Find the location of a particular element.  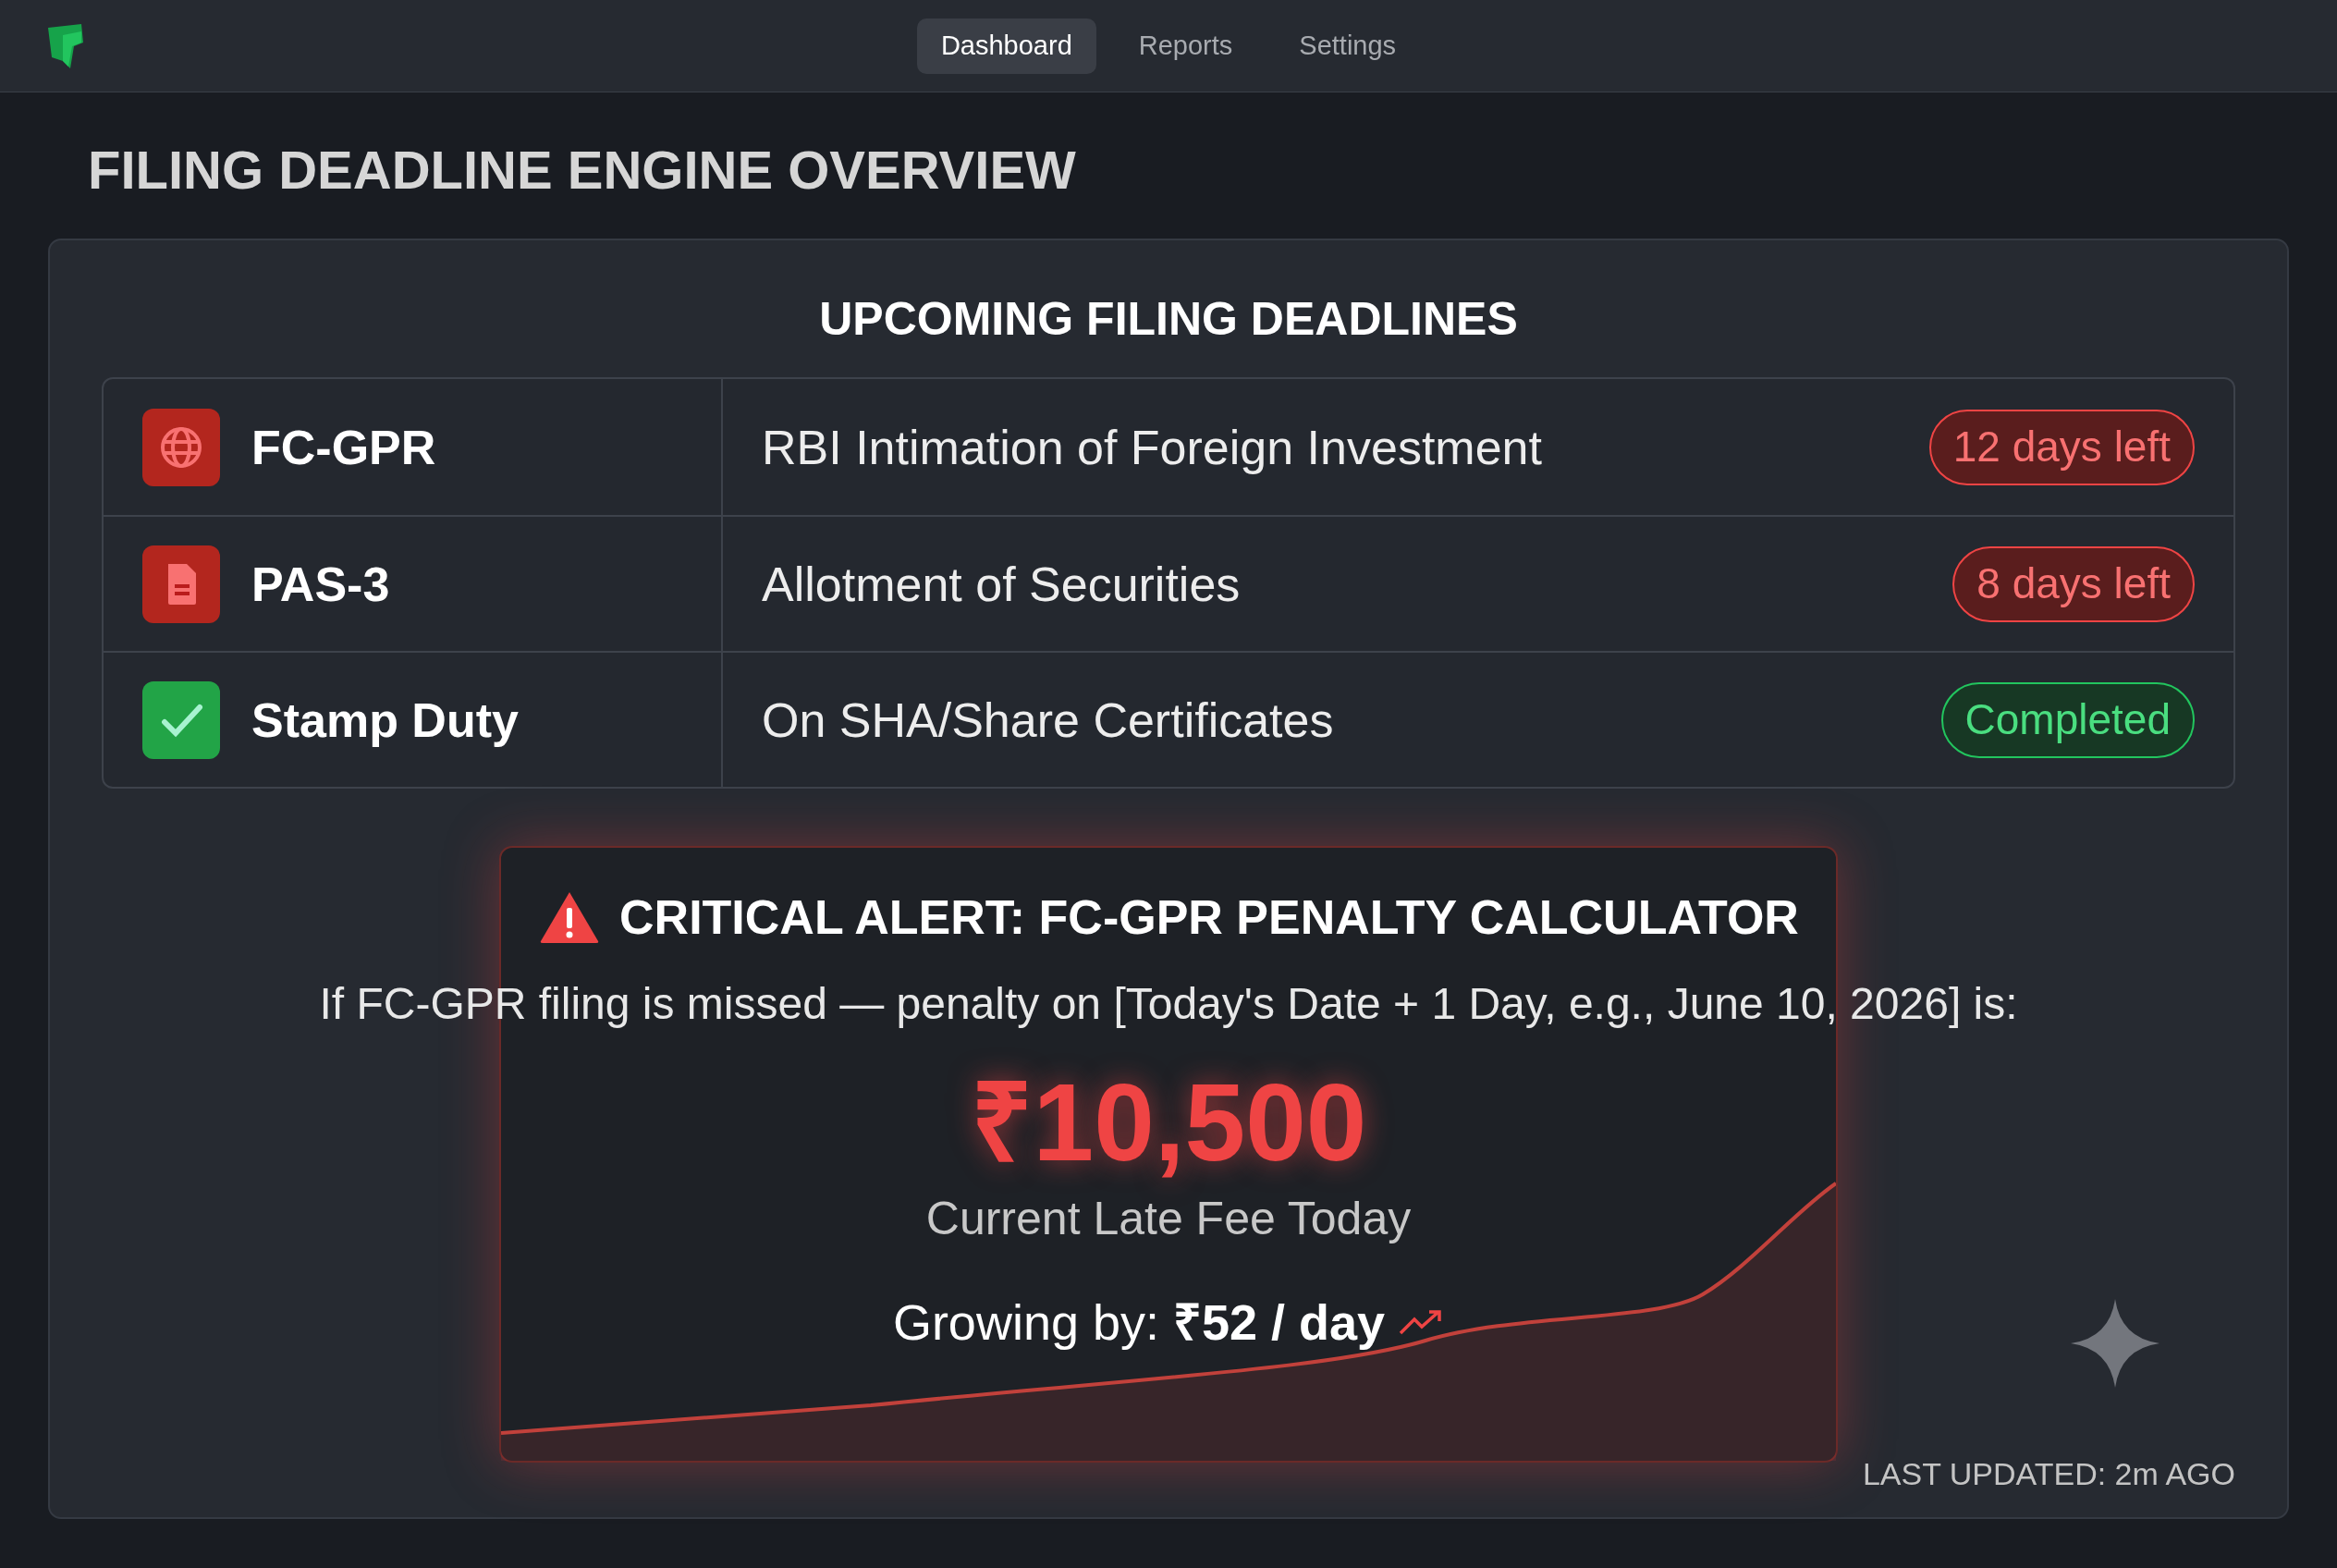

nav-tab: Reports is located at coordinates (1185, 46).